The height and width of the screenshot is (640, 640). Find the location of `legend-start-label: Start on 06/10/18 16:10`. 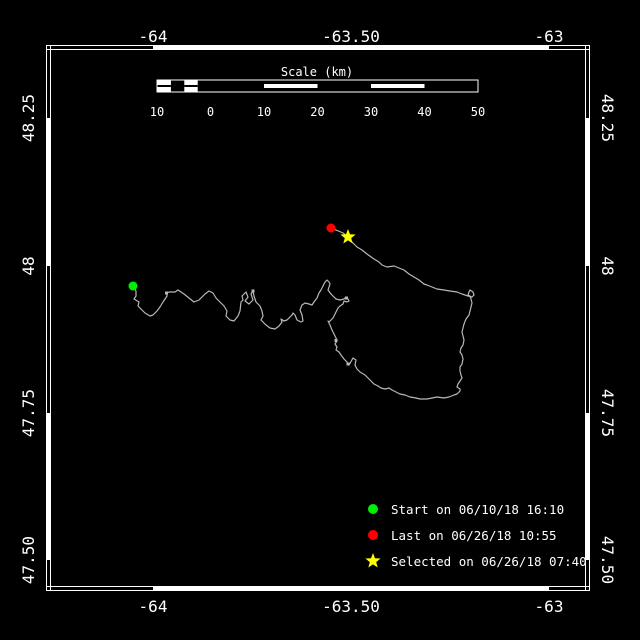

legend-start-label: Start on 06/10/18 16:10 is located at coordinates (477, 509).